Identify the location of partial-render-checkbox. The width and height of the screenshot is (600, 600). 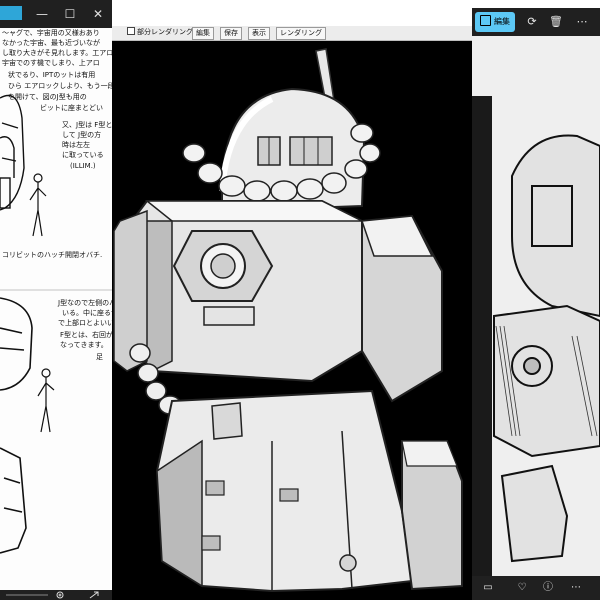
(131, 31).